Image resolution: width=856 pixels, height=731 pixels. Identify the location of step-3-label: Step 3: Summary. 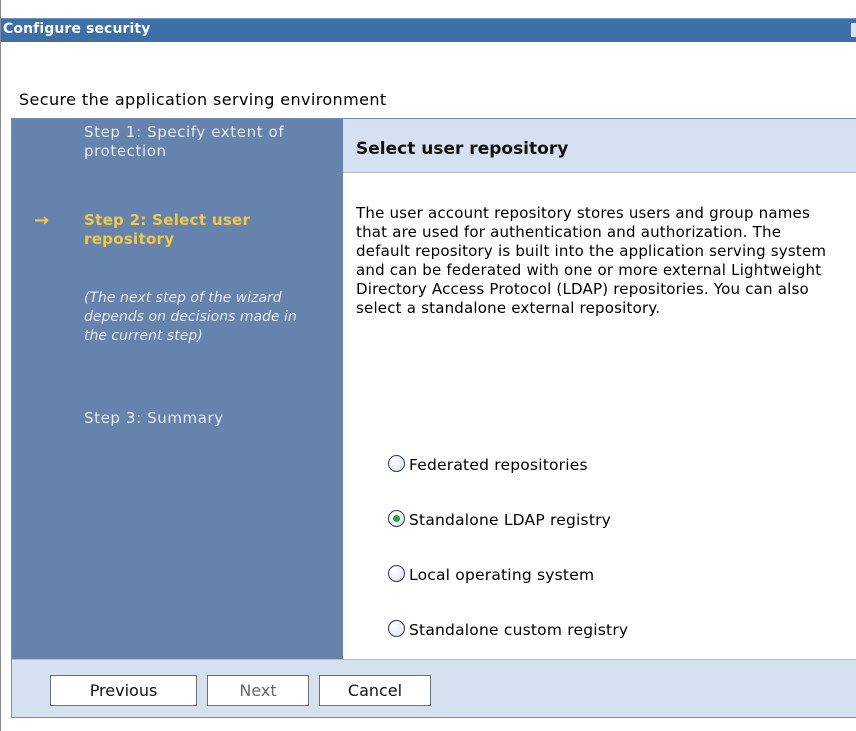
(154, 418).